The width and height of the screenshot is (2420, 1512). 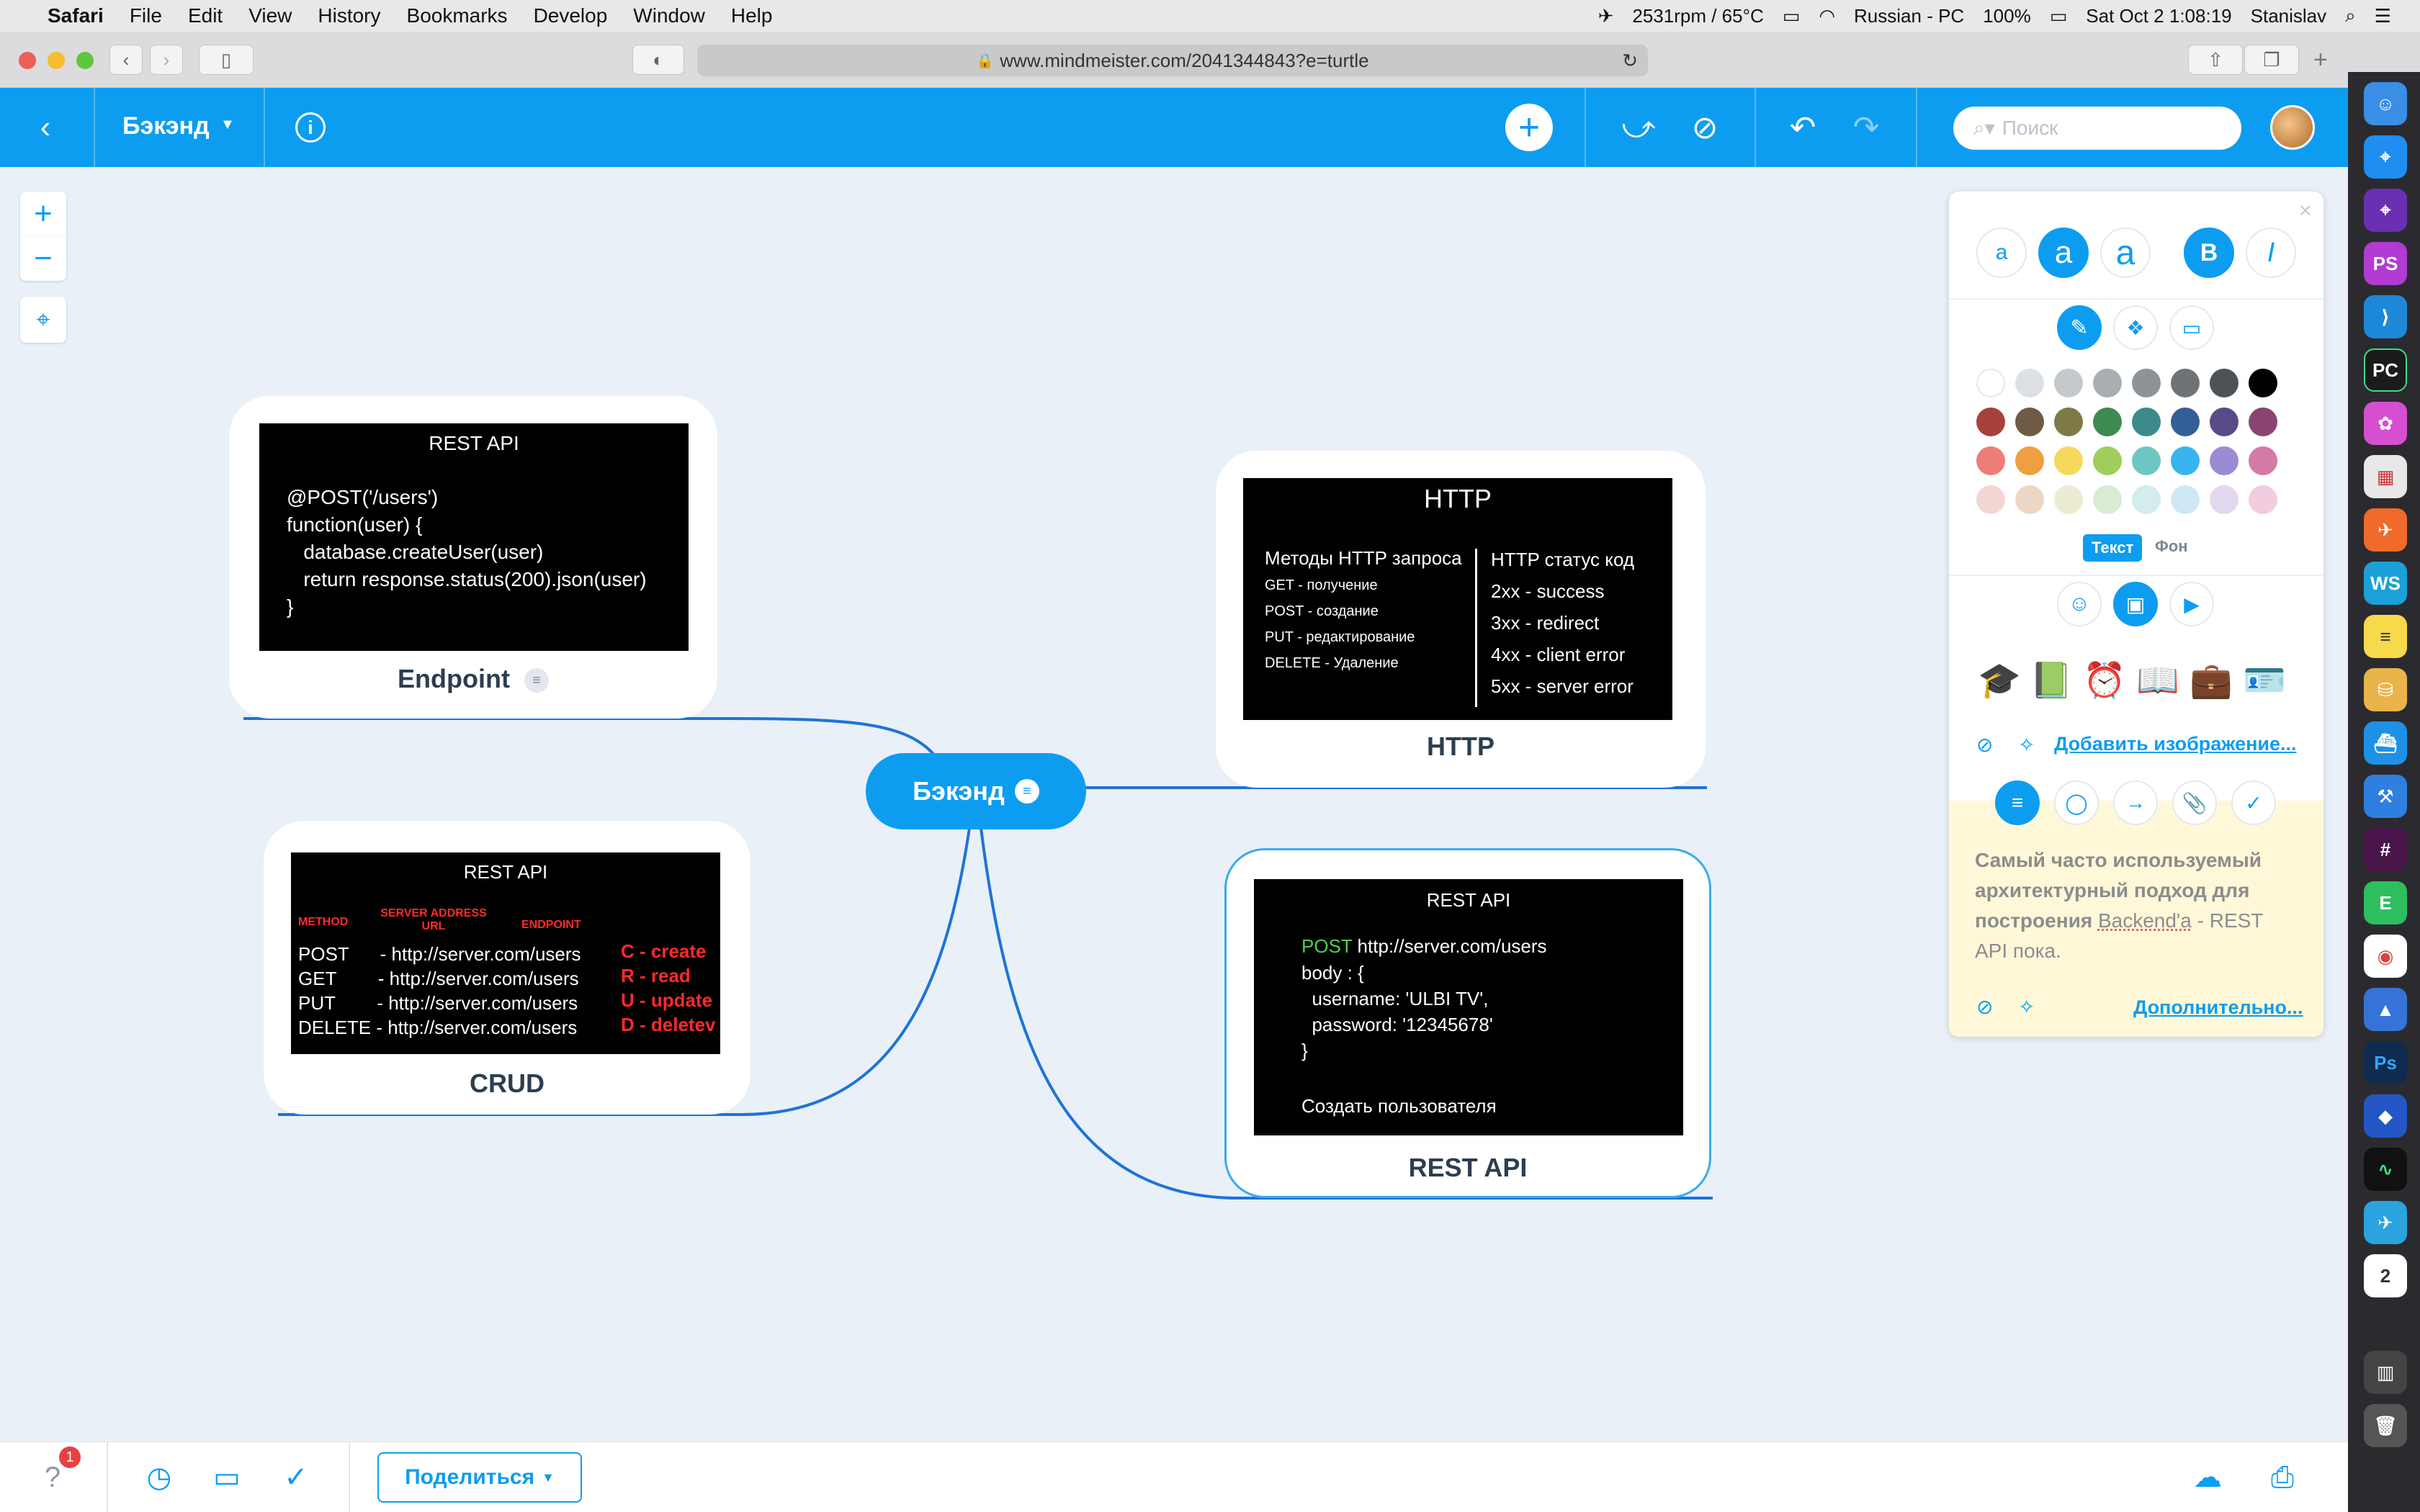 What do you see at coordinates (2350, 15) in the screenshot?
I see `spotlight-search-icon: ⌕` at bounding box center [2350, 15].